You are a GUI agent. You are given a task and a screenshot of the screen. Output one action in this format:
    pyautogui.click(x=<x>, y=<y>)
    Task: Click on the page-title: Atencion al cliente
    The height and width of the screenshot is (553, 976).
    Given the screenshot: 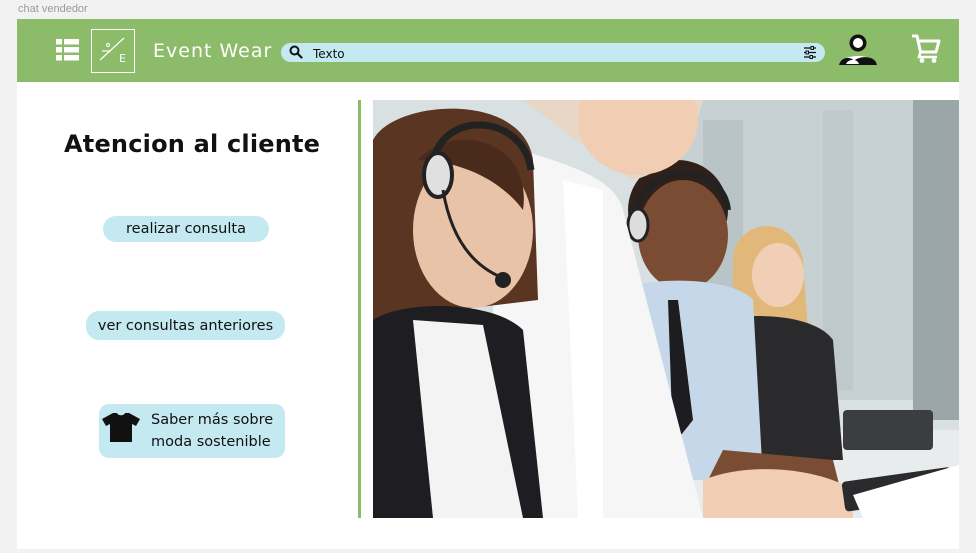 What is the action you would take?
    pyautogui.click(x=192, y=144)
    